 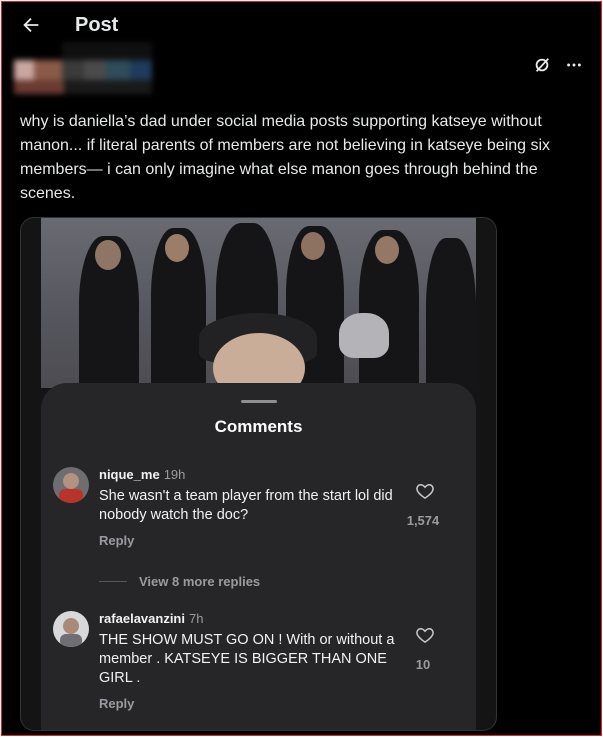 What do you see at coordinates (97, 25) in the screenshot?
I see `page-title: Post` at bounding box center [97, 25].